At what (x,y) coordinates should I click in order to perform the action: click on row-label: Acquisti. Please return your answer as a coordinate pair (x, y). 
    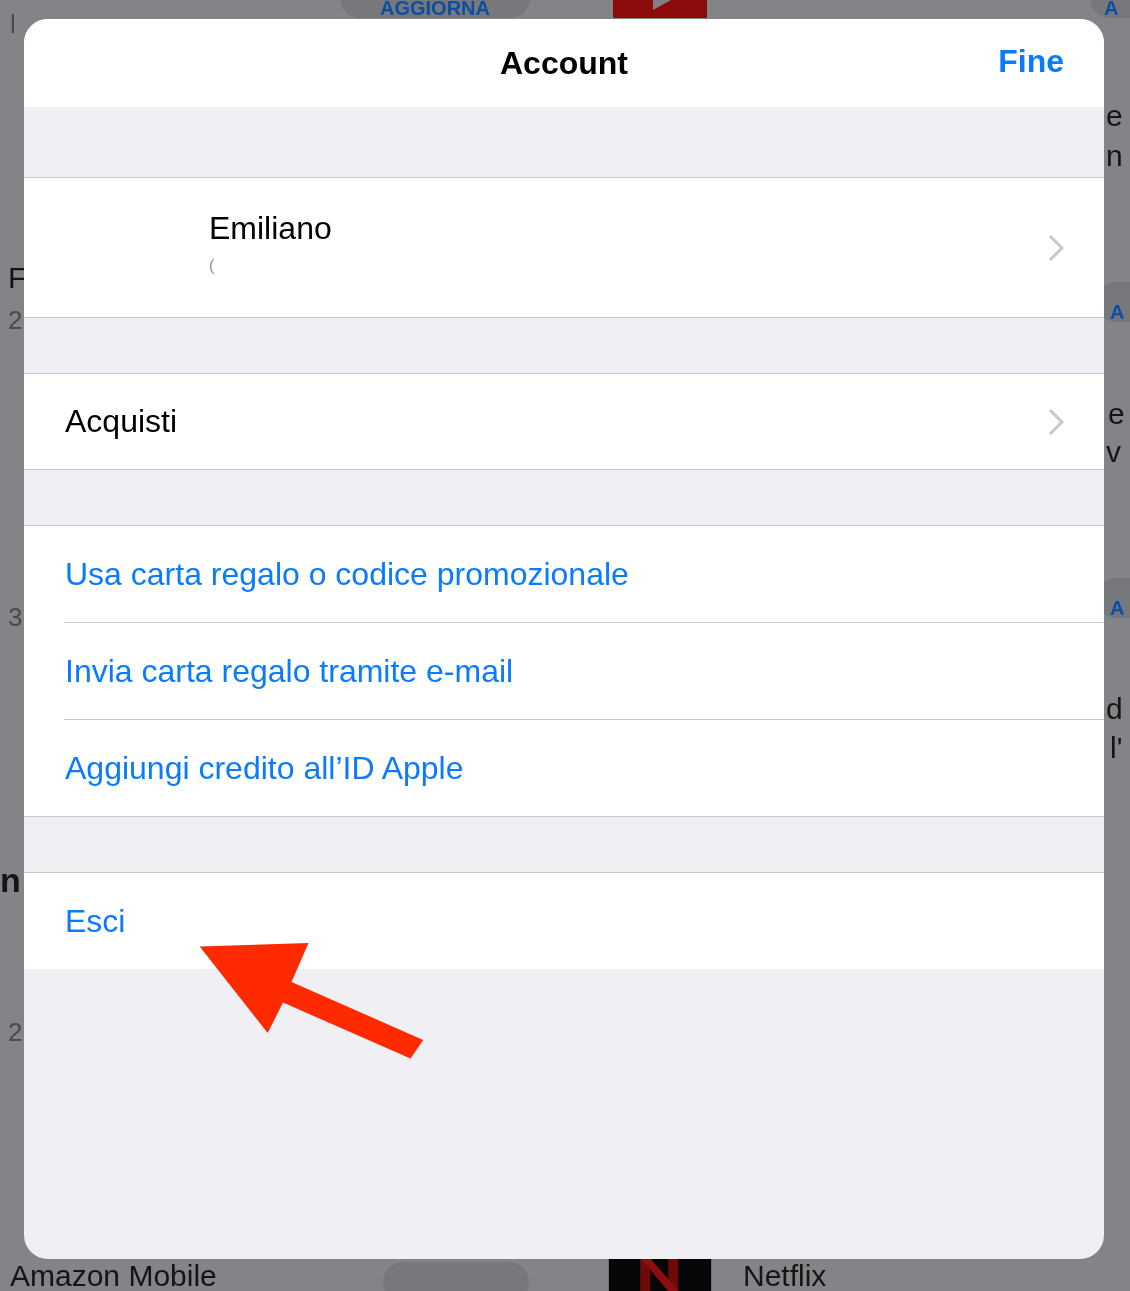
    Looking at the image, I should click on (121, 421).